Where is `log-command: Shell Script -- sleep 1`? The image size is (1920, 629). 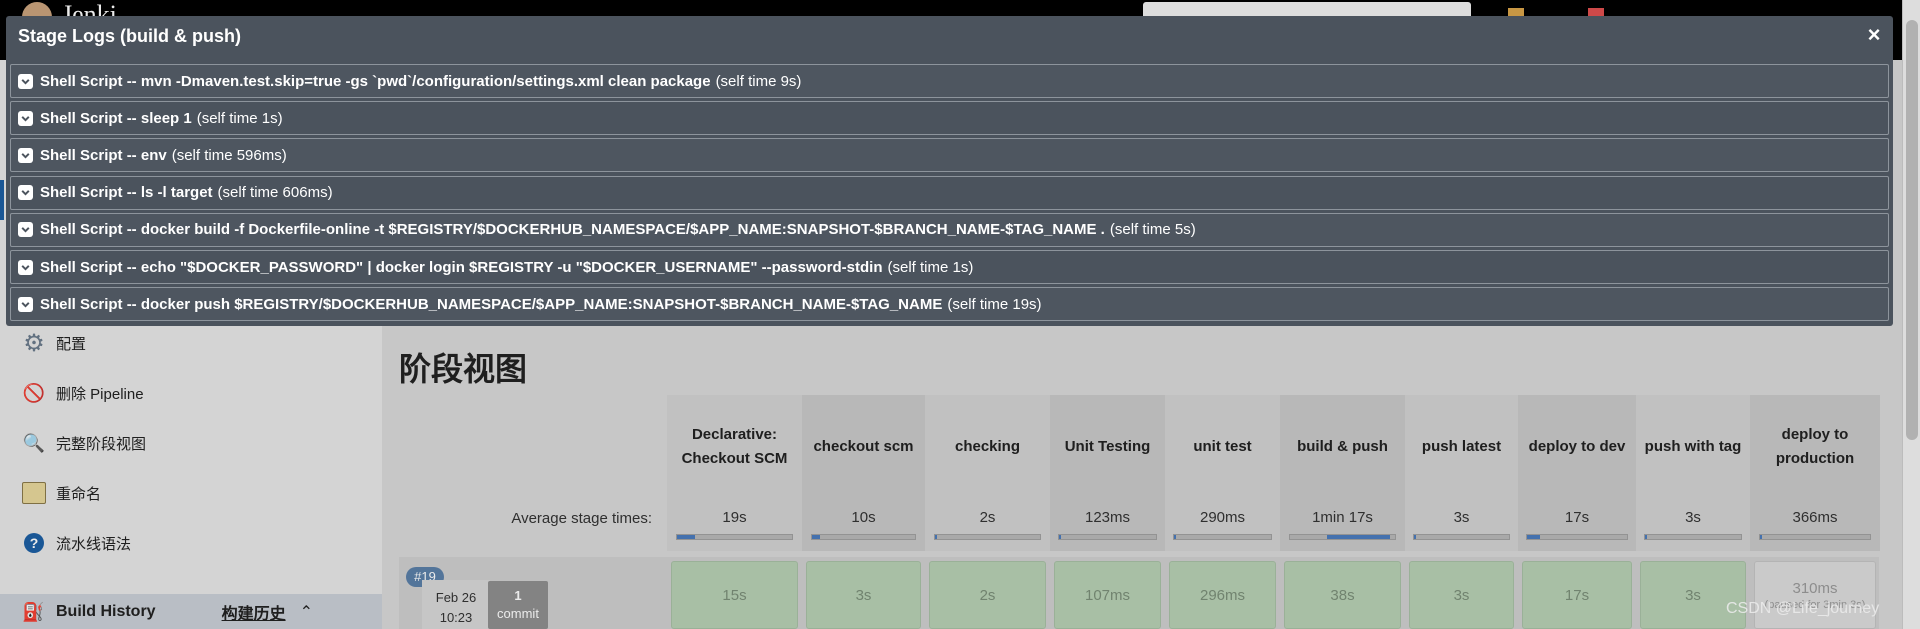
log-command: Shell Script -- sleep 1 is located at coordinates (116, 118).